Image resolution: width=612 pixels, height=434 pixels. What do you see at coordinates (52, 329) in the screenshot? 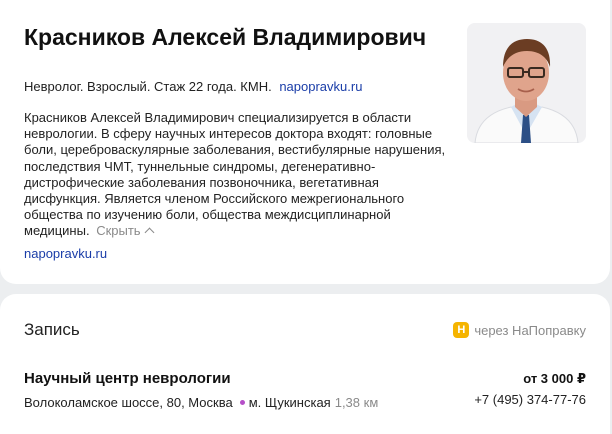
I see `booking-title: Запись` at bounding box center [52, 329].